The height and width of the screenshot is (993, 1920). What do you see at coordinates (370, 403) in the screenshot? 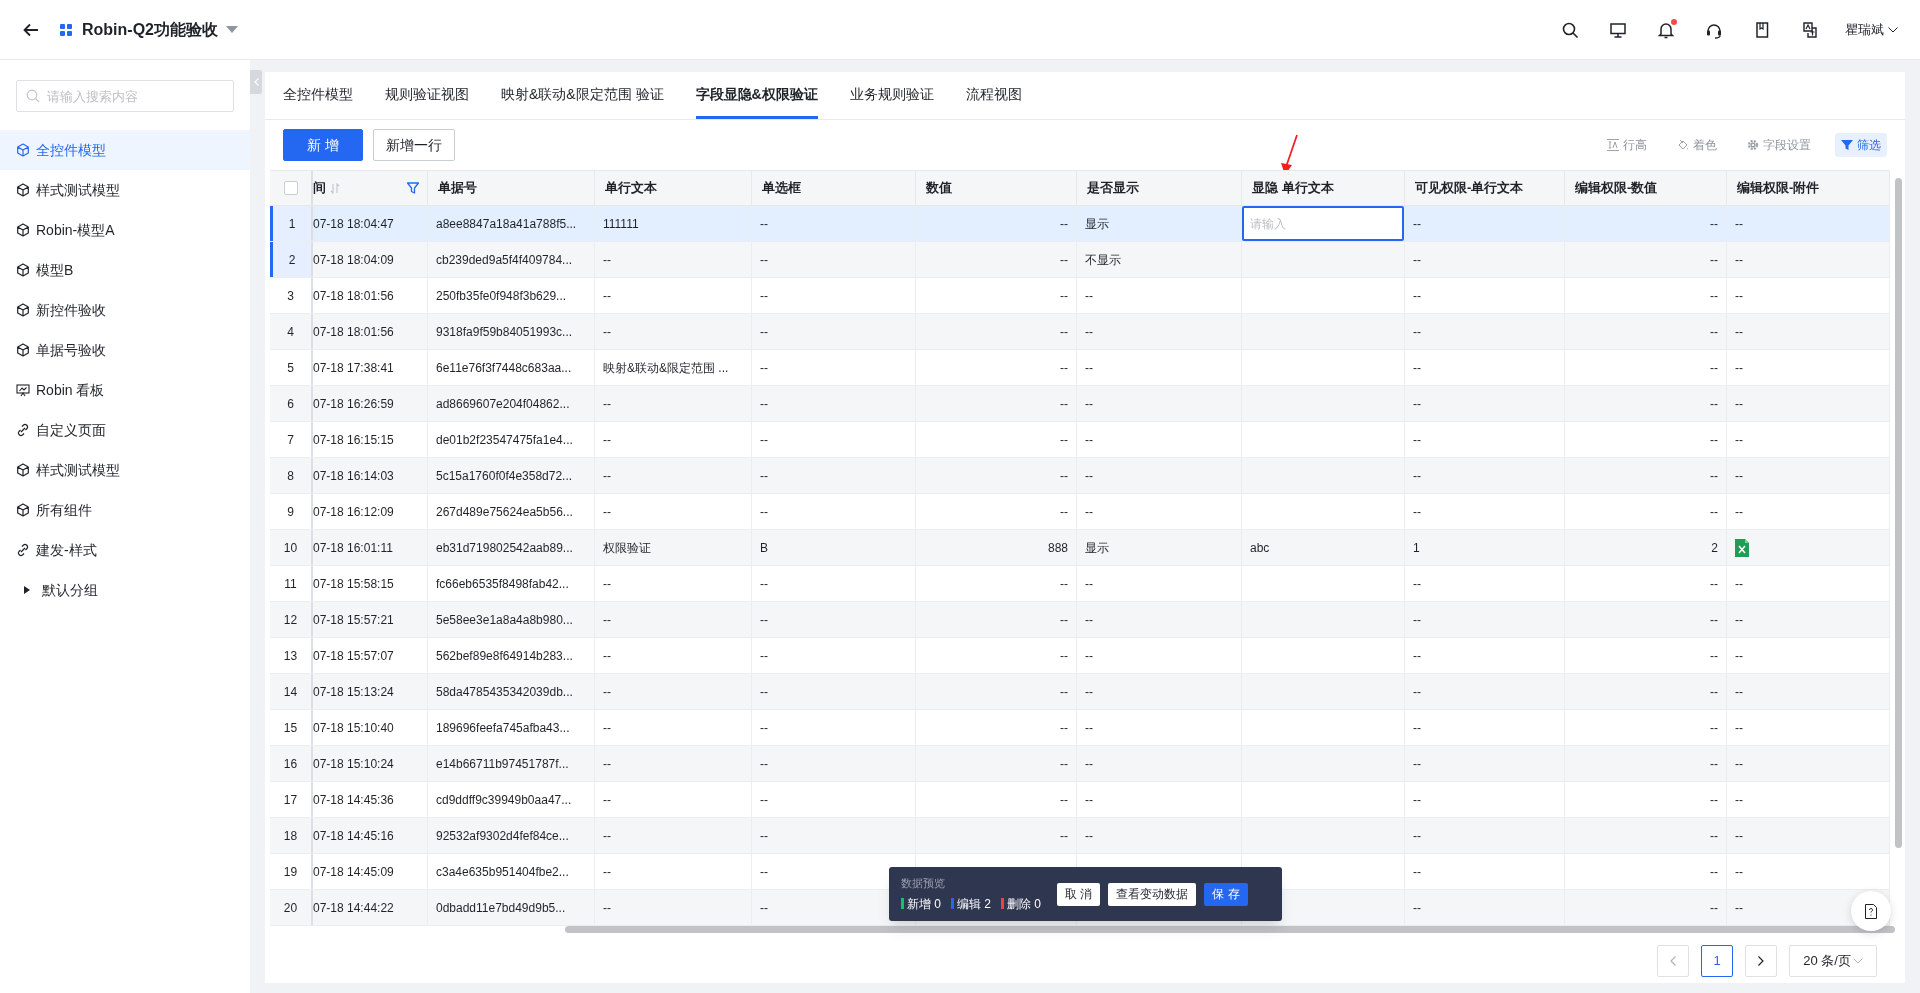
I see `table-cell: 07-18 16:26:59` at bounding box center [370, 403].